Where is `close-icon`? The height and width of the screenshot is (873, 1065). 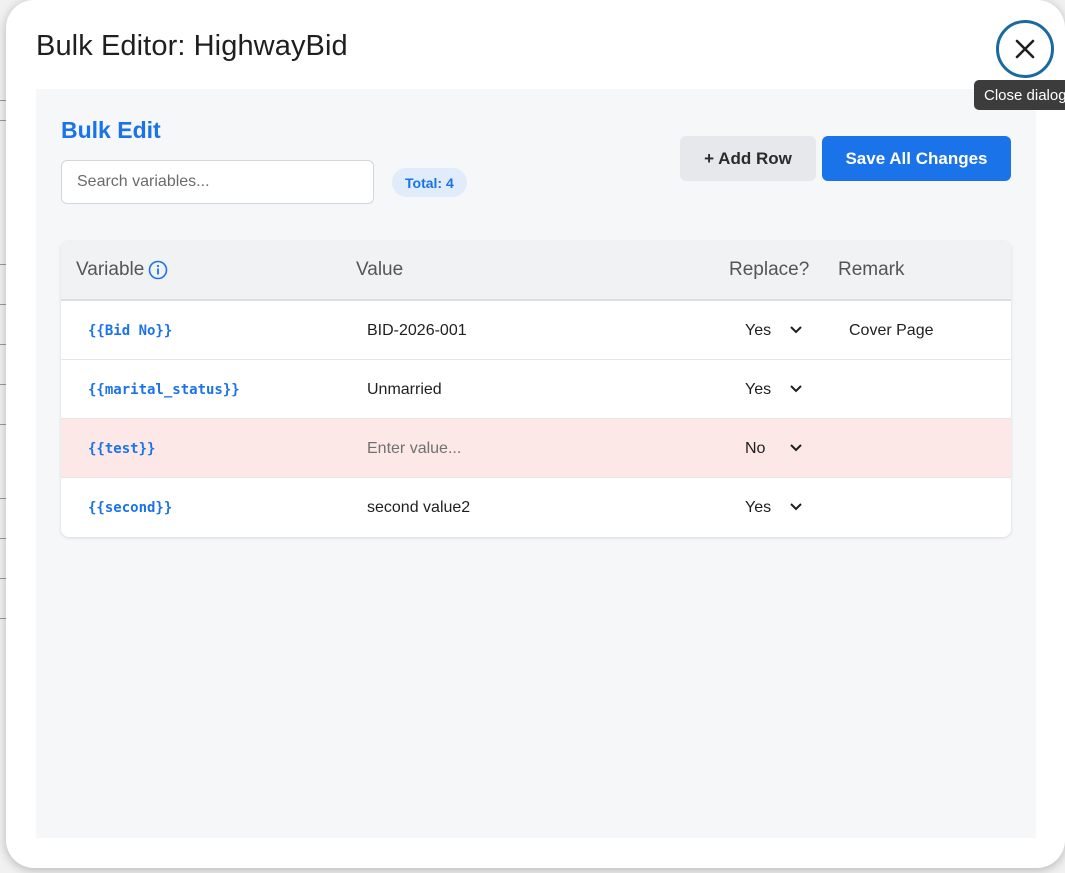
close-icon is located at coordinates (1025, 49).